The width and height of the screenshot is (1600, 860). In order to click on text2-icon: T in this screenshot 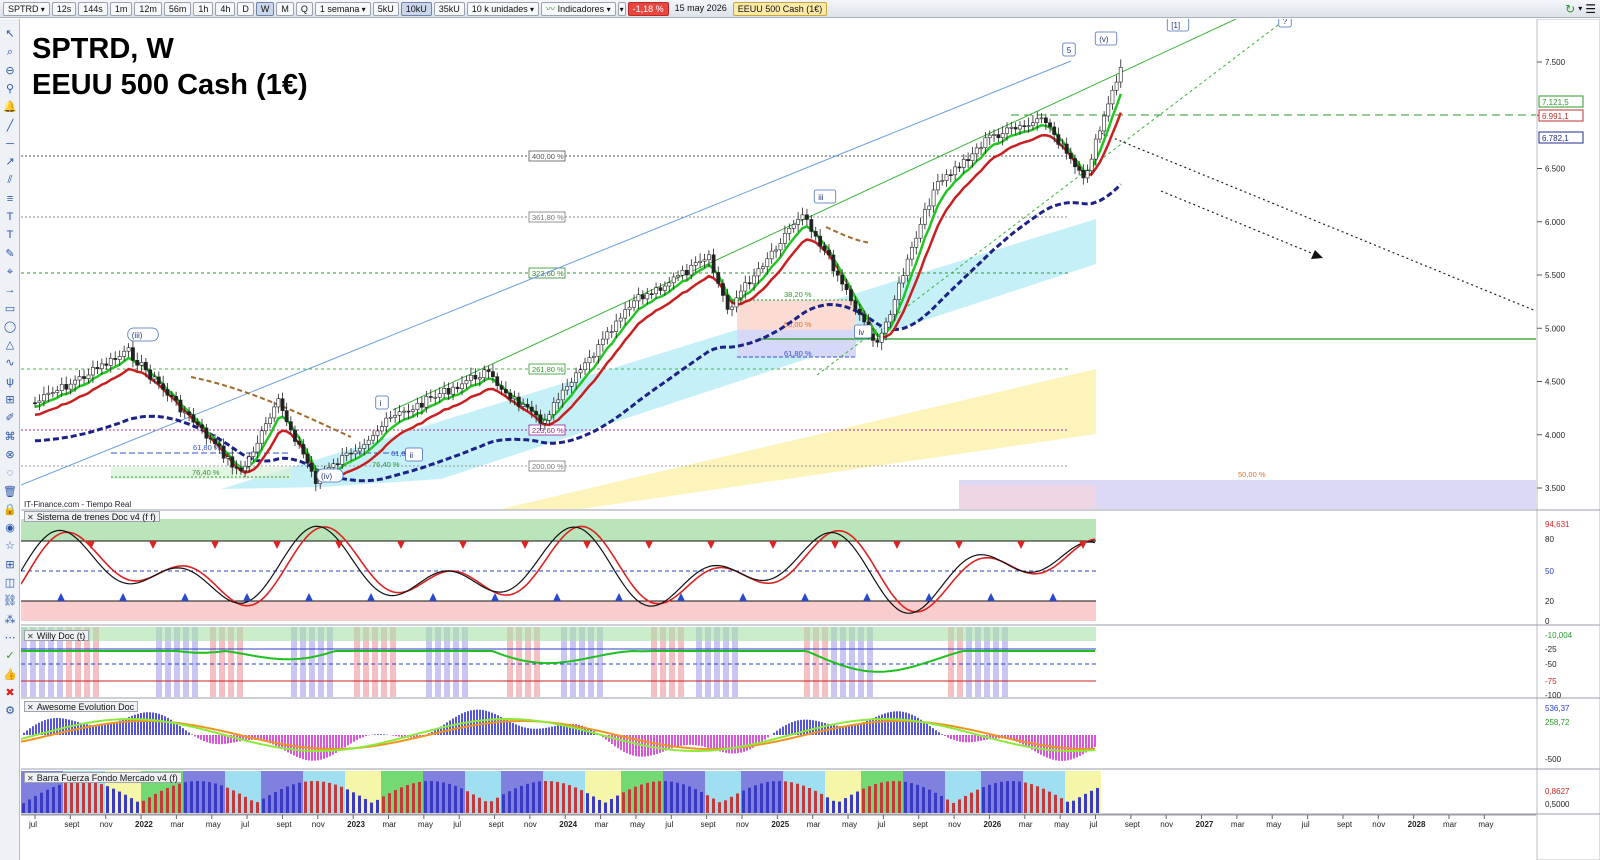, I will do `click(10, 235)`.